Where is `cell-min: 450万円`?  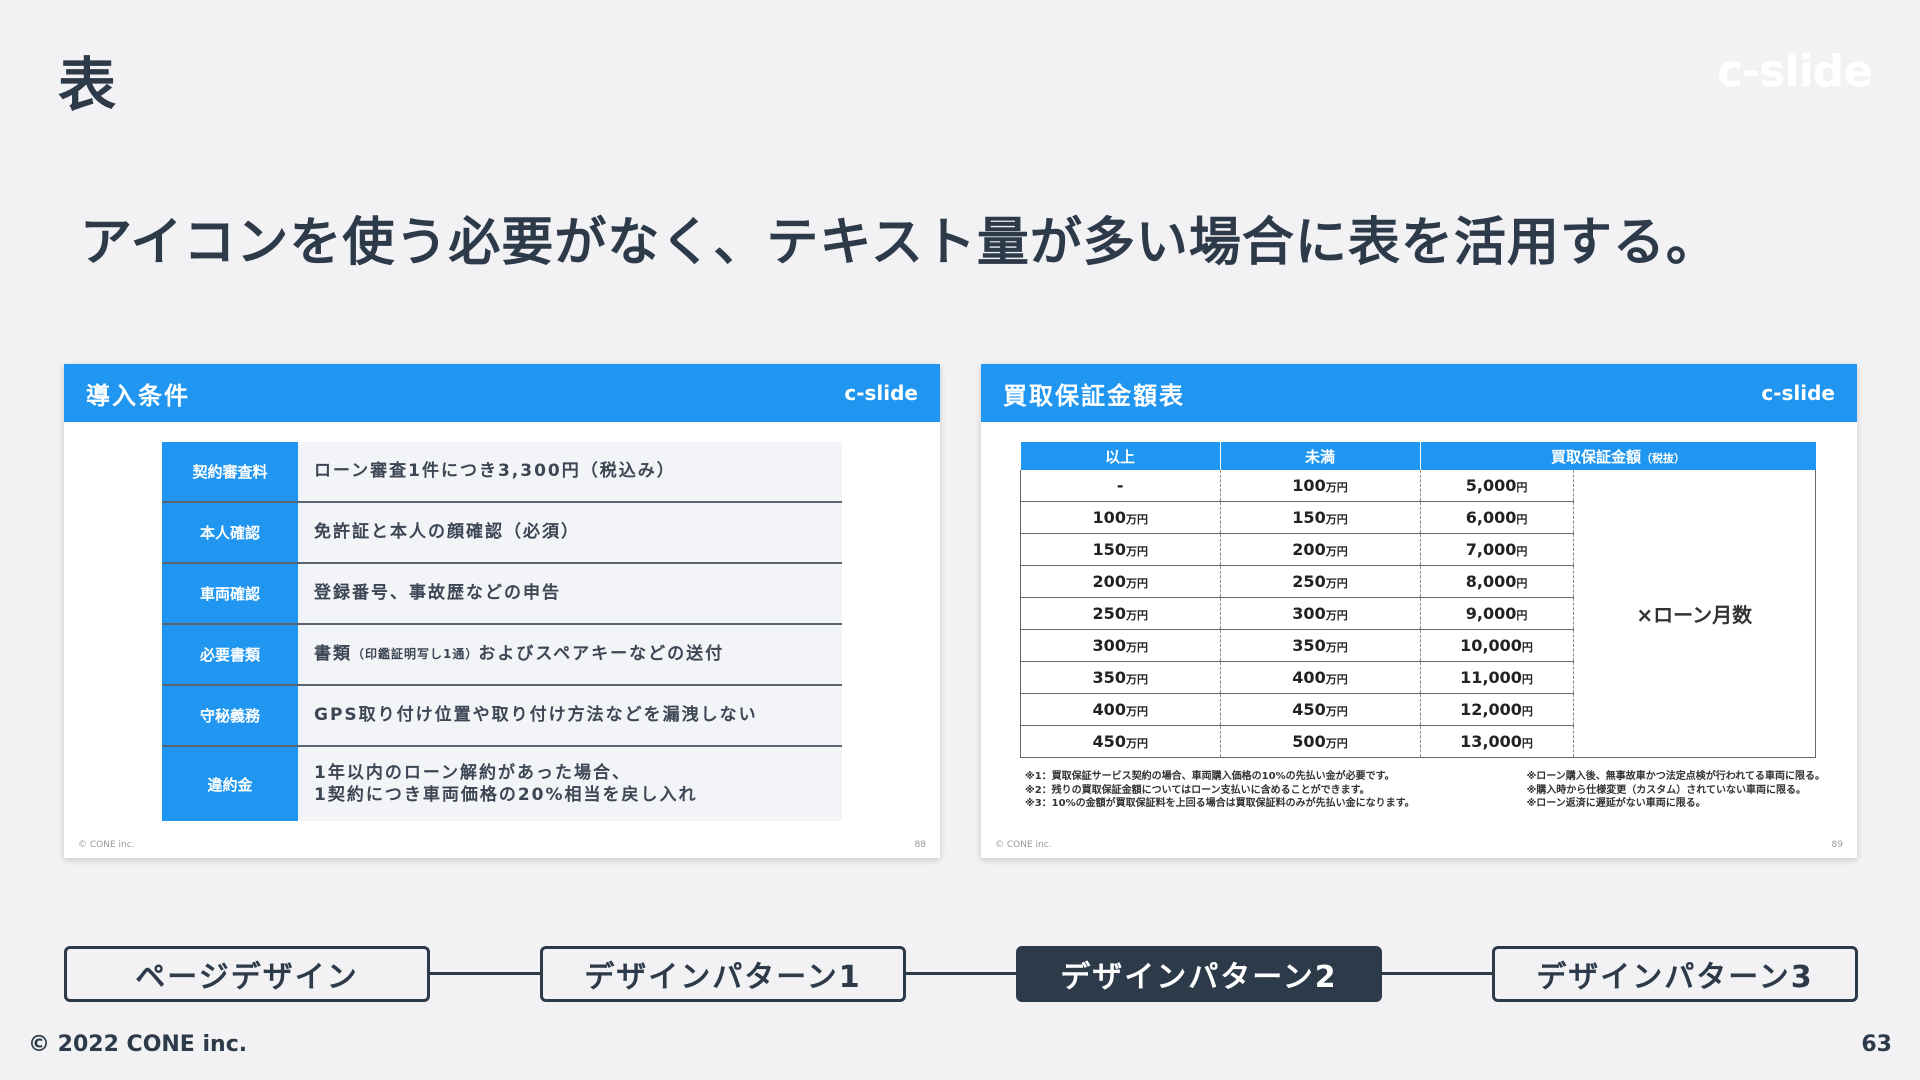
cell-min: 450万円 is located at coordinates (1120, 741).